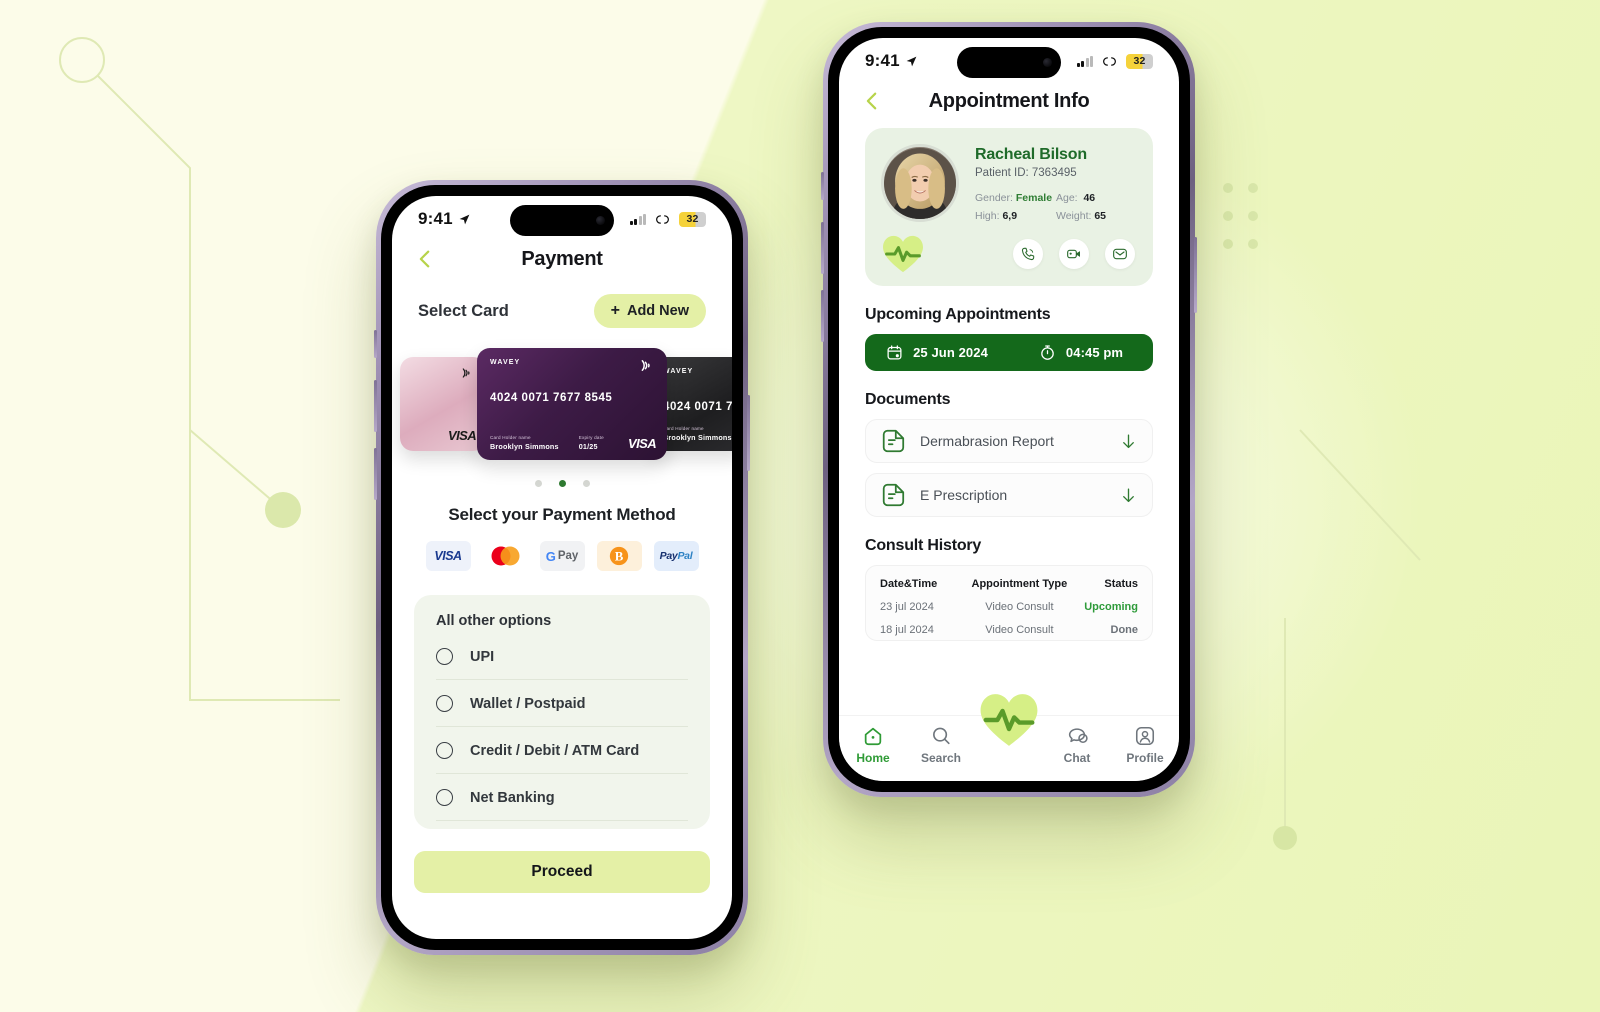 This screenshot has width=1600, height=1012. What do you see at coordinates (1009, 630) in the screenshot?
I see `table-row: 18 jul 2024 Video Consult Done` at bounding box center [1009, 630].